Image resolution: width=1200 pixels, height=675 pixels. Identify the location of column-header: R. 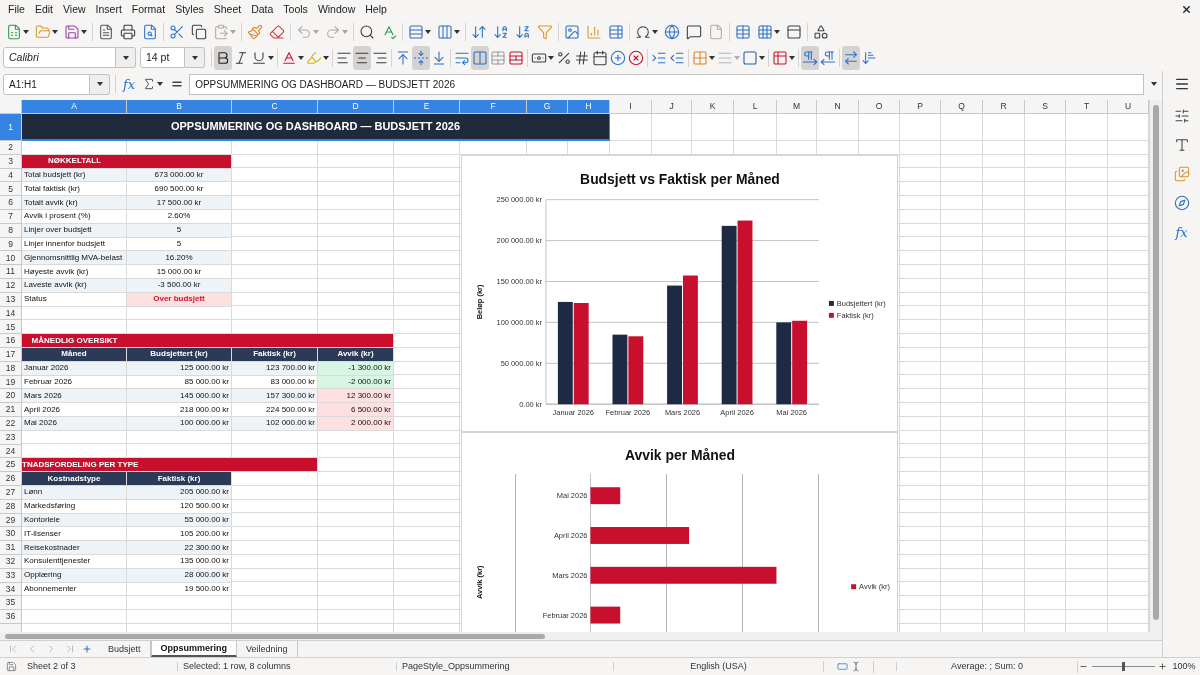
(1004, 107).